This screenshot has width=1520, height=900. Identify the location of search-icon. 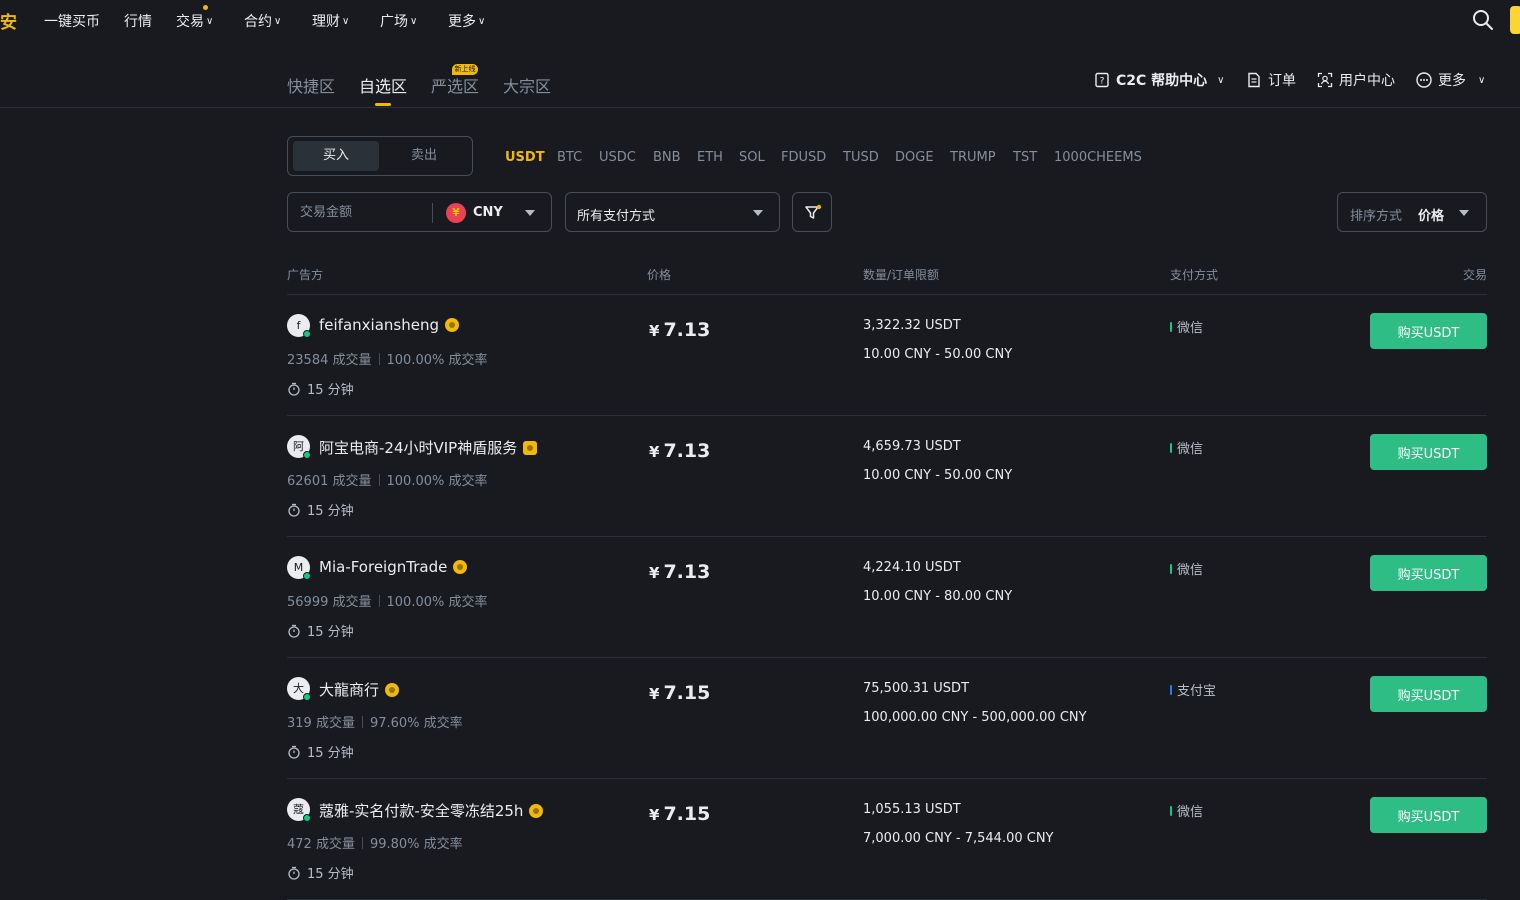
(1483, 20).